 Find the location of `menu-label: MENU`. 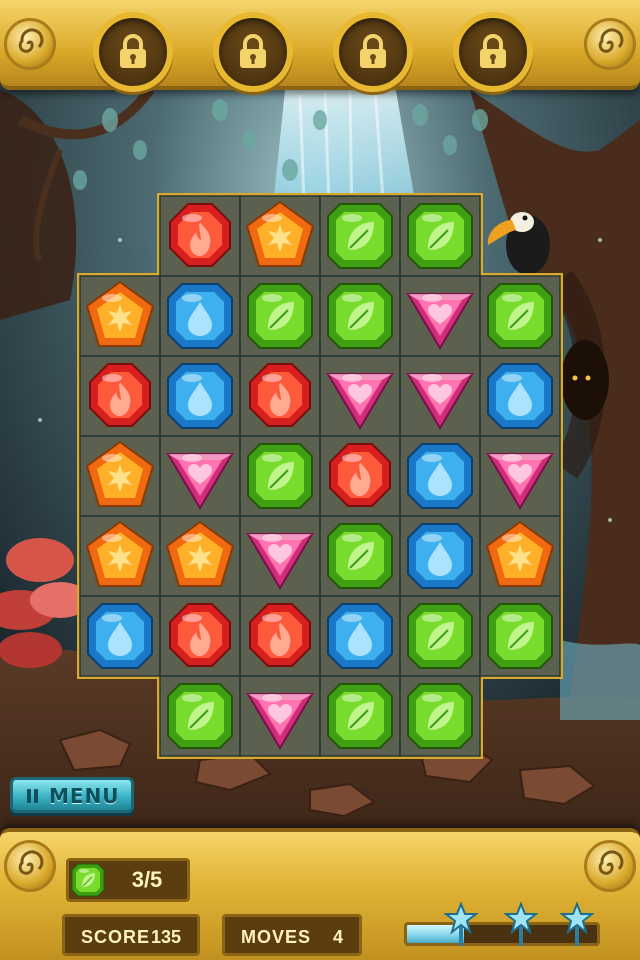

menu-label: MENU is located at coordinates (84, 796).